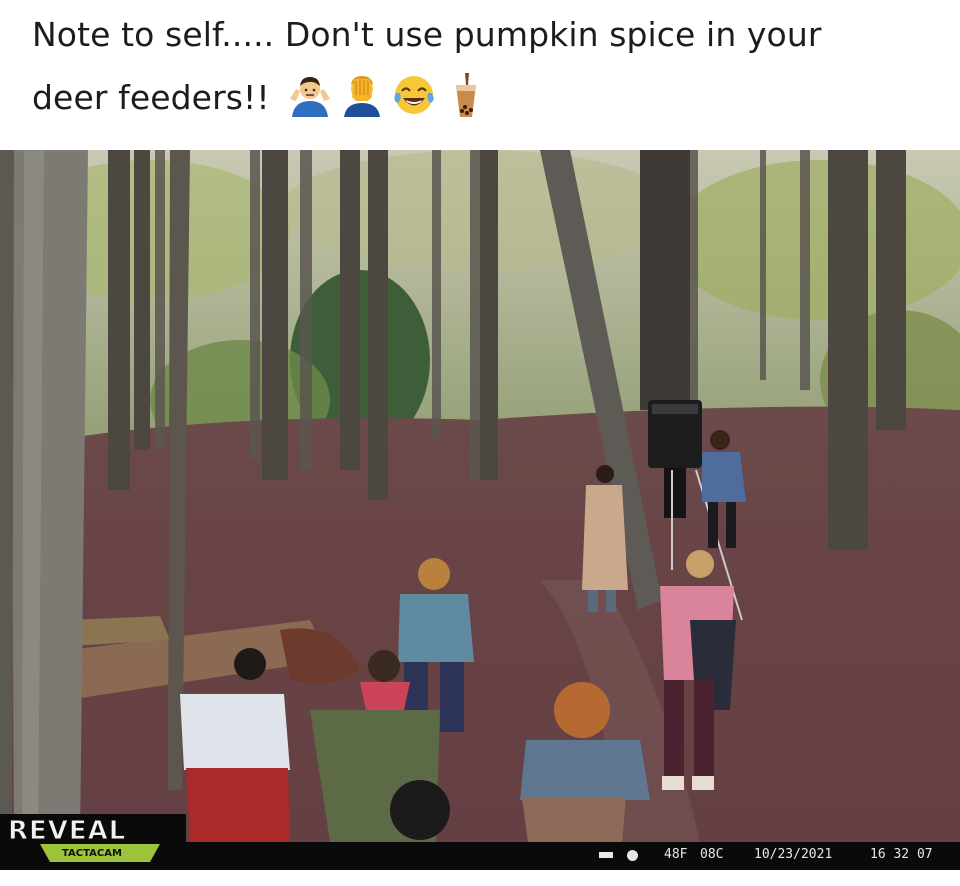 Image resolution: width=960 pixels, height=886 pixels. Describe the element at coordinates (901, 854) in the screenshot. I see `capture-time: 16 32 07` at that location.